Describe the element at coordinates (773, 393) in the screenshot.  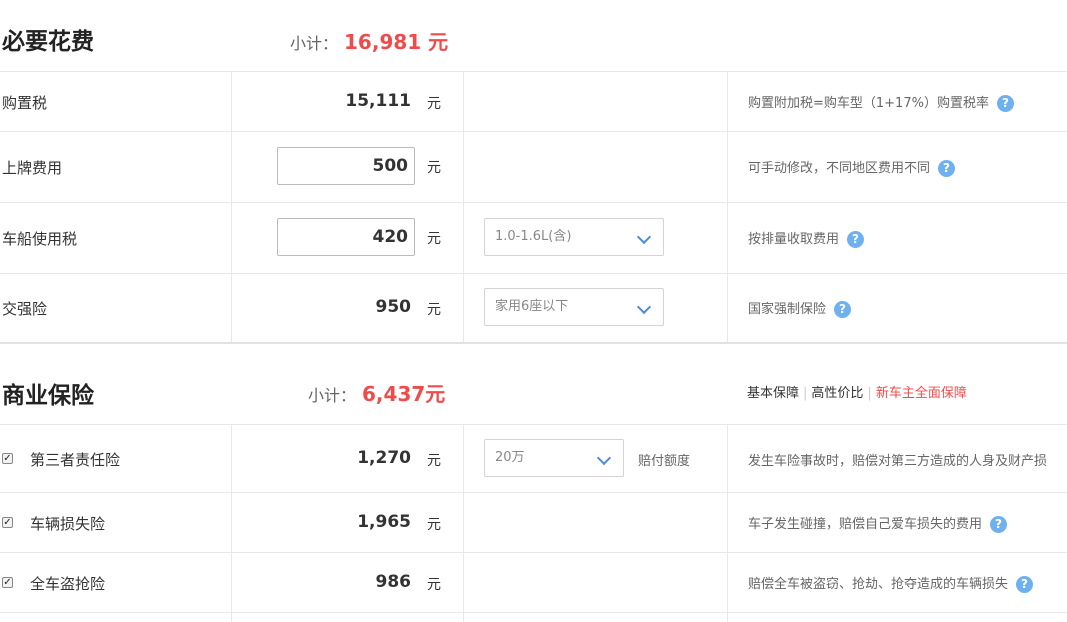
I see `tab-basic: 基本保障` at that location.